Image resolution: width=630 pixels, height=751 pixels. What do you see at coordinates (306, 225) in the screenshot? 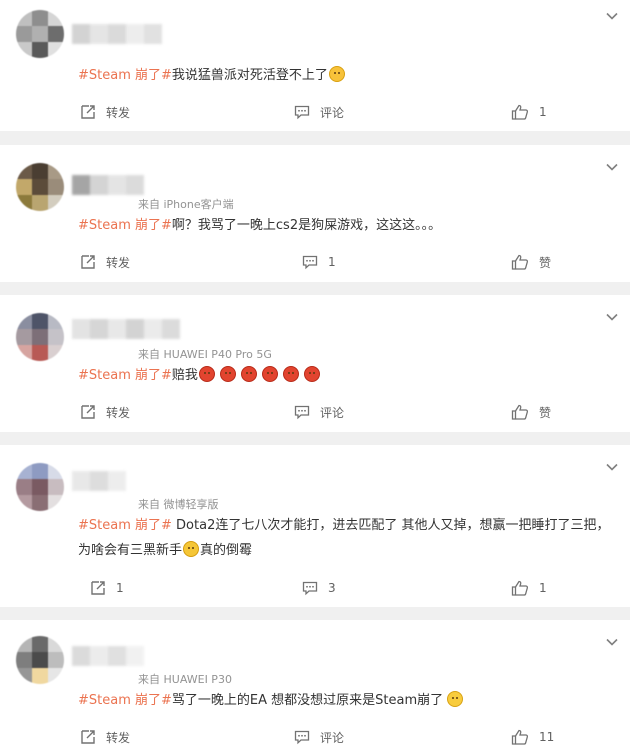
I see `comment-body: 啊？我骂了一晚上cs2是狗屎游戏，这这这。。。` at bounding box center [306, 225].